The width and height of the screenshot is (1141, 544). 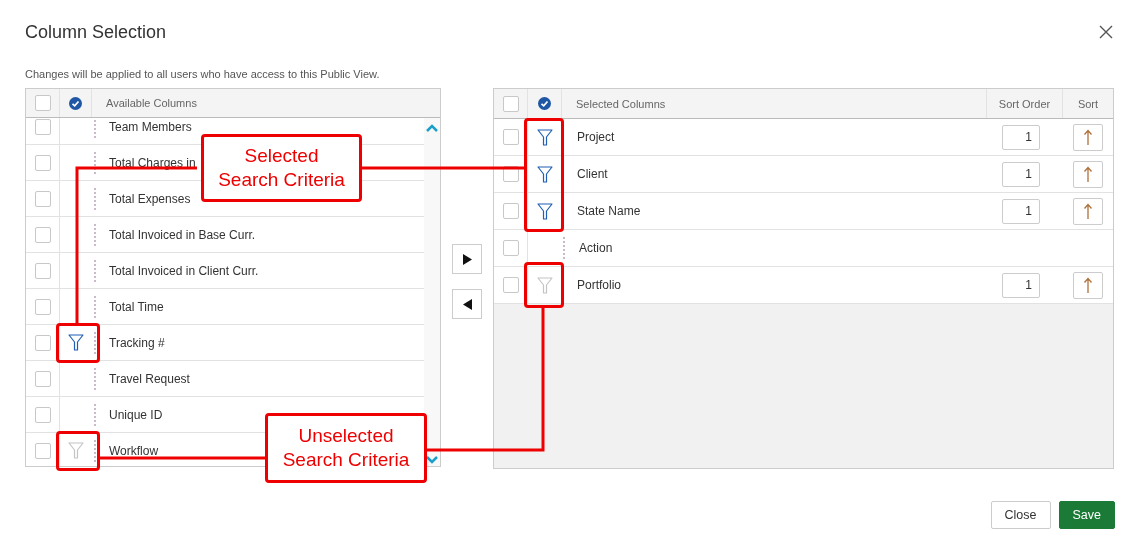 I want to click on column-name: Workflow, so click(x=134, y=450).